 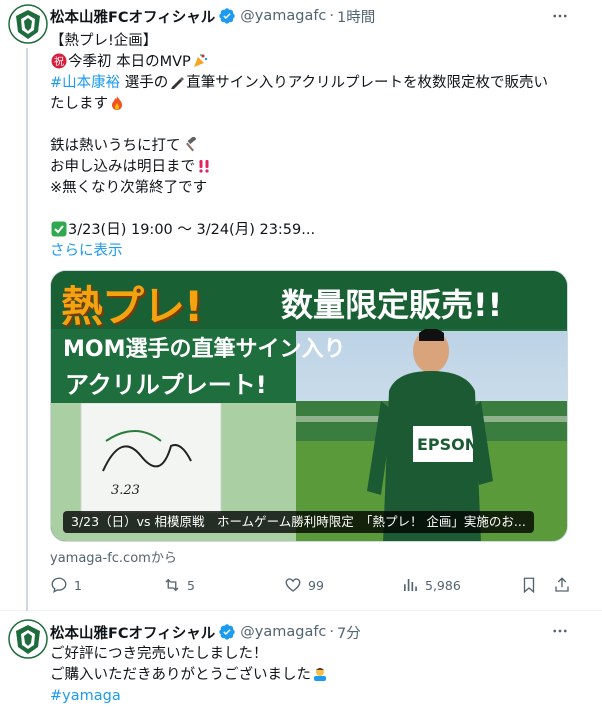 I want to click on show-more-link: さらに表示, so click(x=86, y=251).